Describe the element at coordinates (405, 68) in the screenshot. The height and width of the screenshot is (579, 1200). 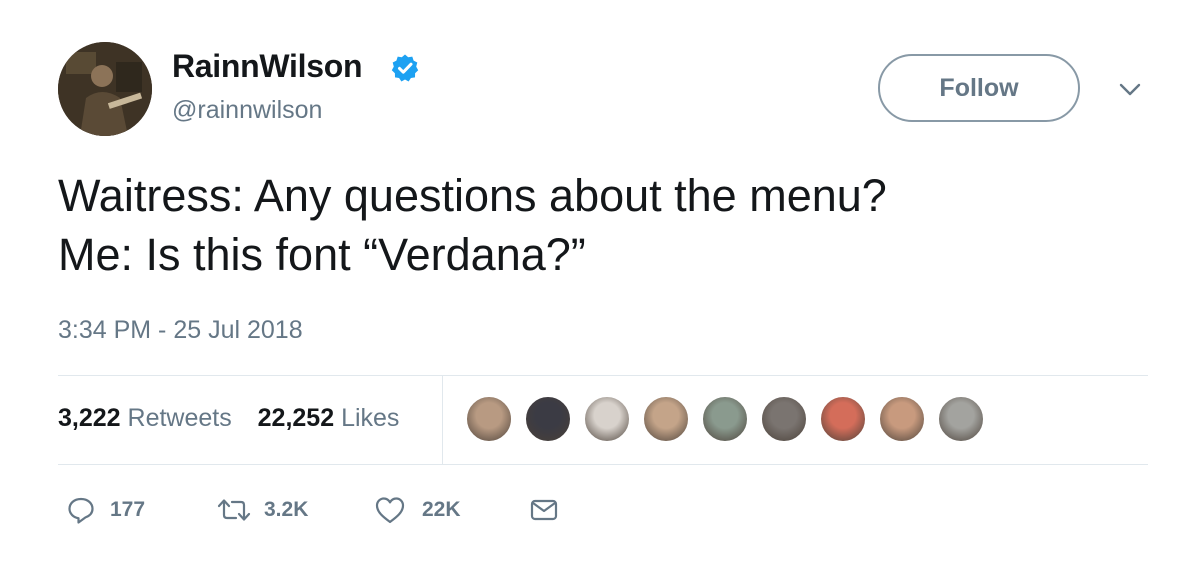
I see `verified-icon` at that location.